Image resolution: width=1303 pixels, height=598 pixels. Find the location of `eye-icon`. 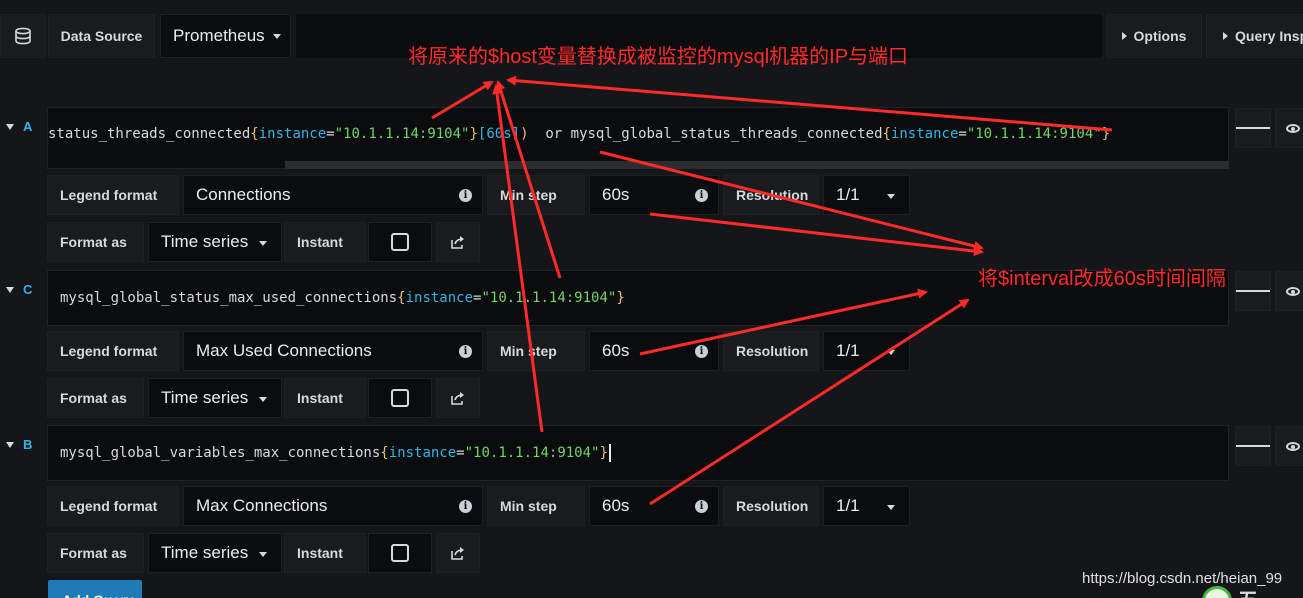

eye-icon is located at coordinates (1293, 128).